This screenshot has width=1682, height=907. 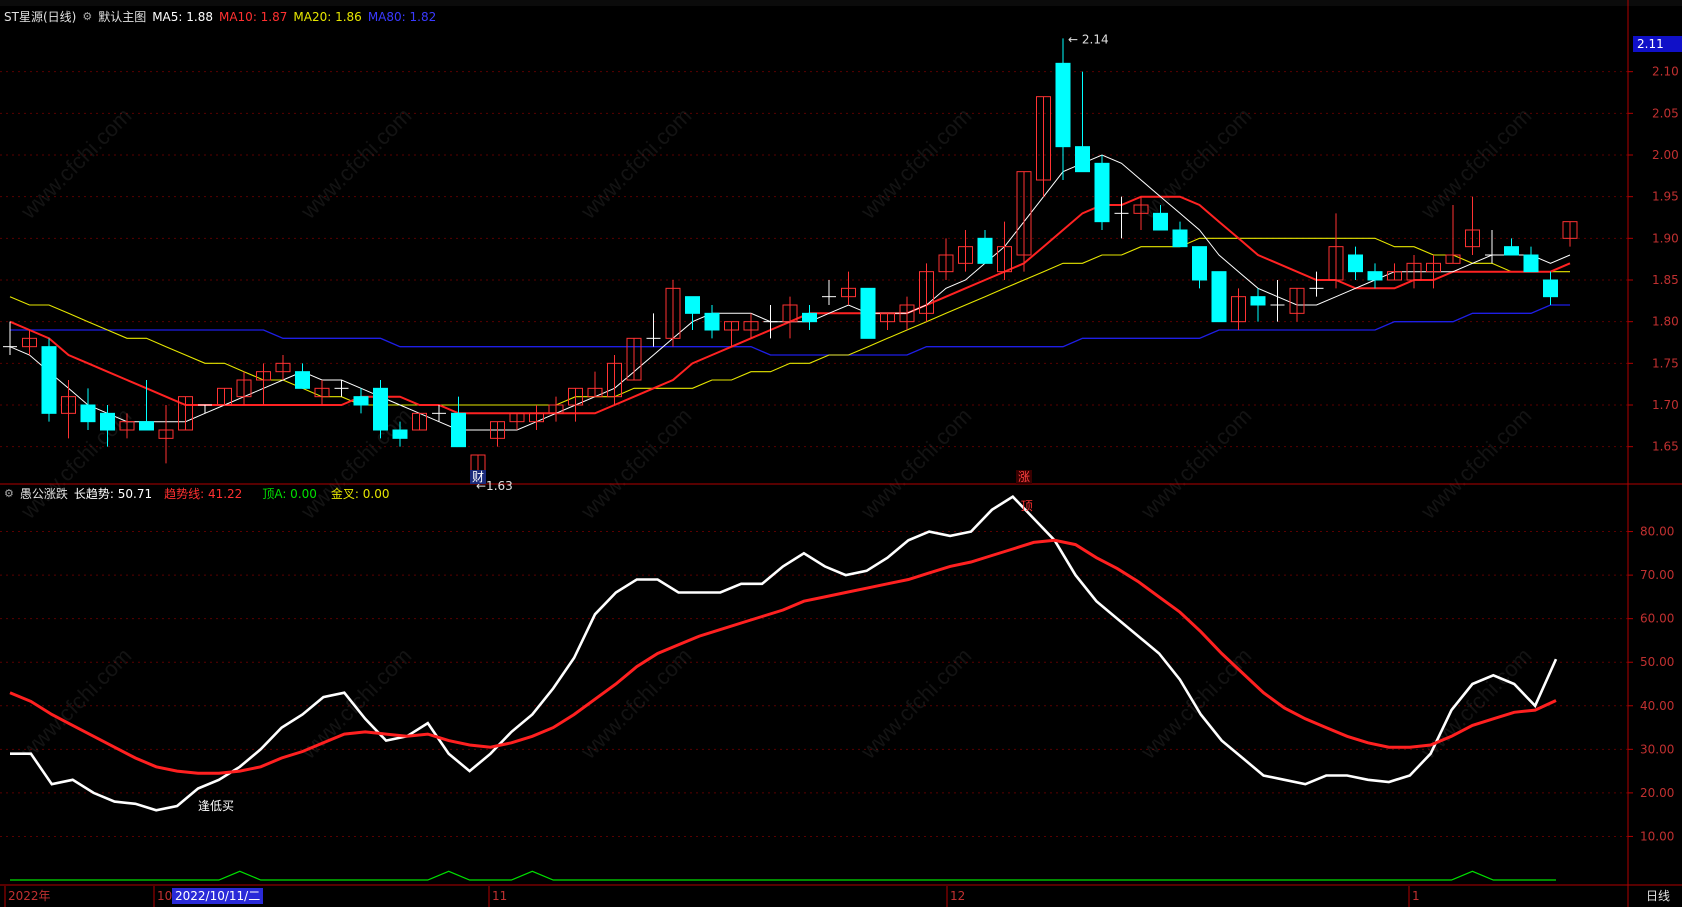 What do you see at coordinates (1088, 39) in the screenshot?
I see `high-price-label: ← 2.14` at bounding box center [1088, 39].